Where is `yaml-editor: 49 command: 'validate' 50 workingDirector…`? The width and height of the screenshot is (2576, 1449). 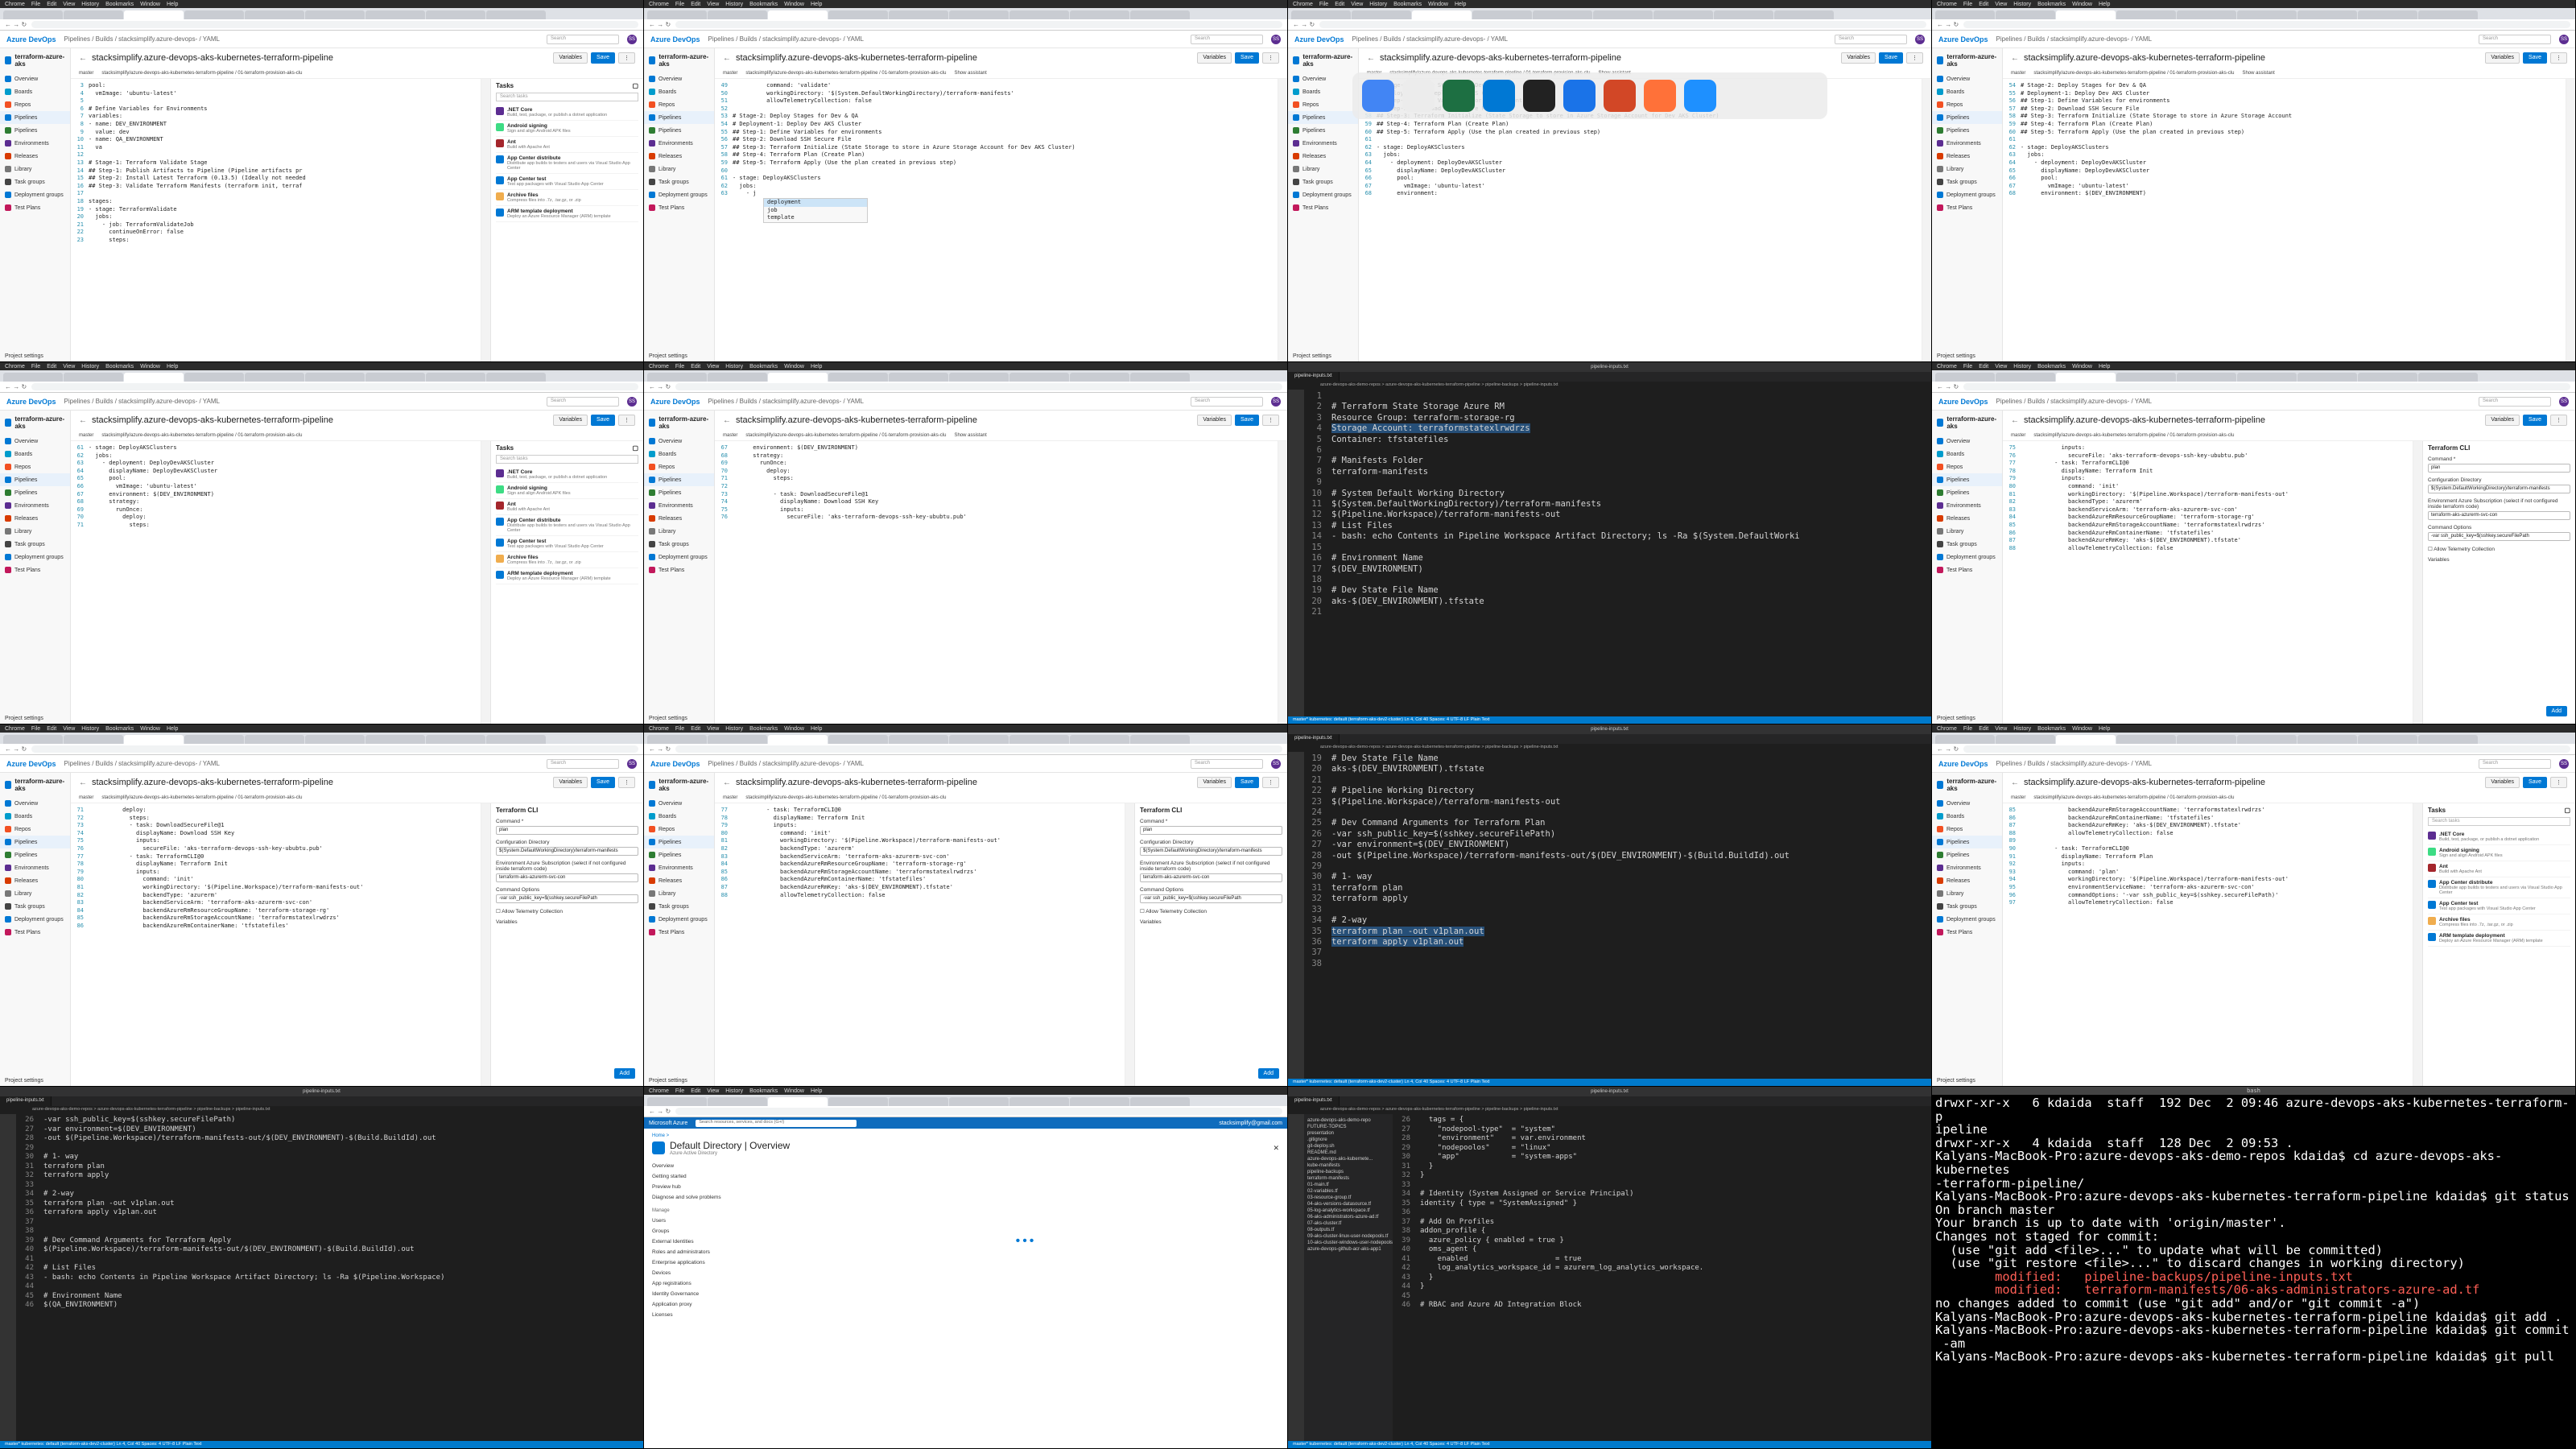 yaml-editor: 49 command: 'validate' 50 workingDirector… is located at coordinates (996, 220).